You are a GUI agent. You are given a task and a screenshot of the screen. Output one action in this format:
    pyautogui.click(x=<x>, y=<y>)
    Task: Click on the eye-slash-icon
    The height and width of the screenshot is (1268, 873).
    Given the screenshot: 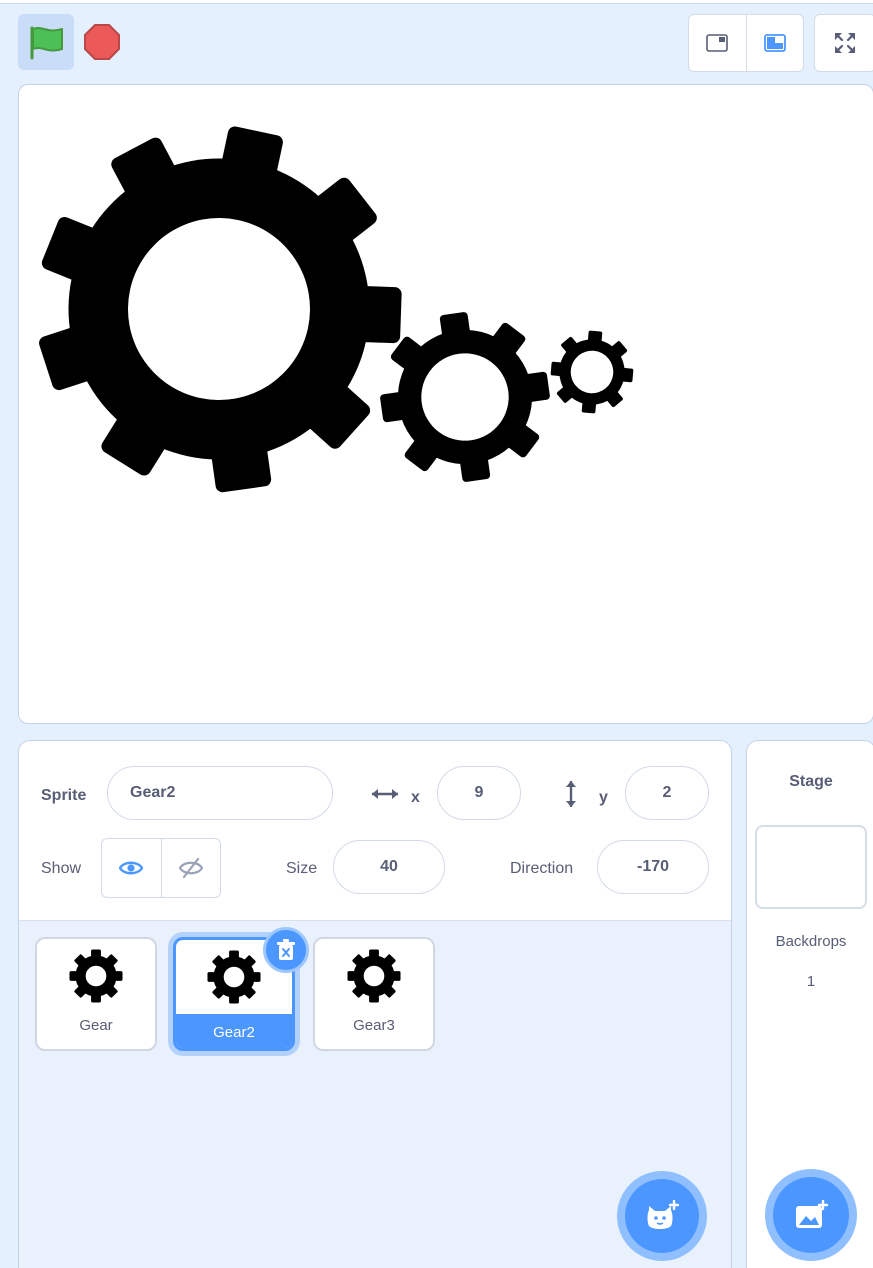 What is the action you would take?
    pyautogui.click(x=191, y=868)
    